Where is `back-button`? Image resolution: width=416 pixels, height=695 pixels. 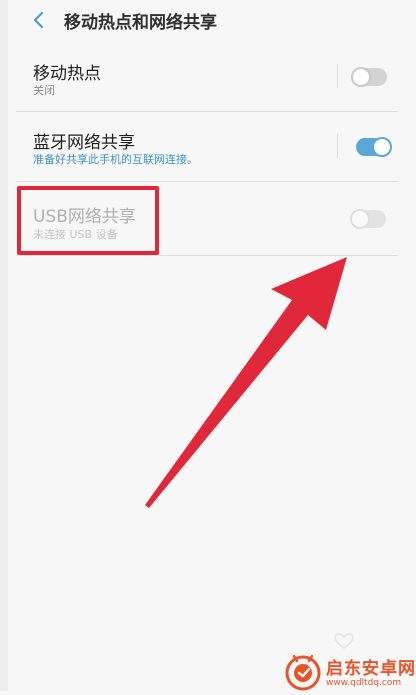
back-button is located at coordinates (38, 20).